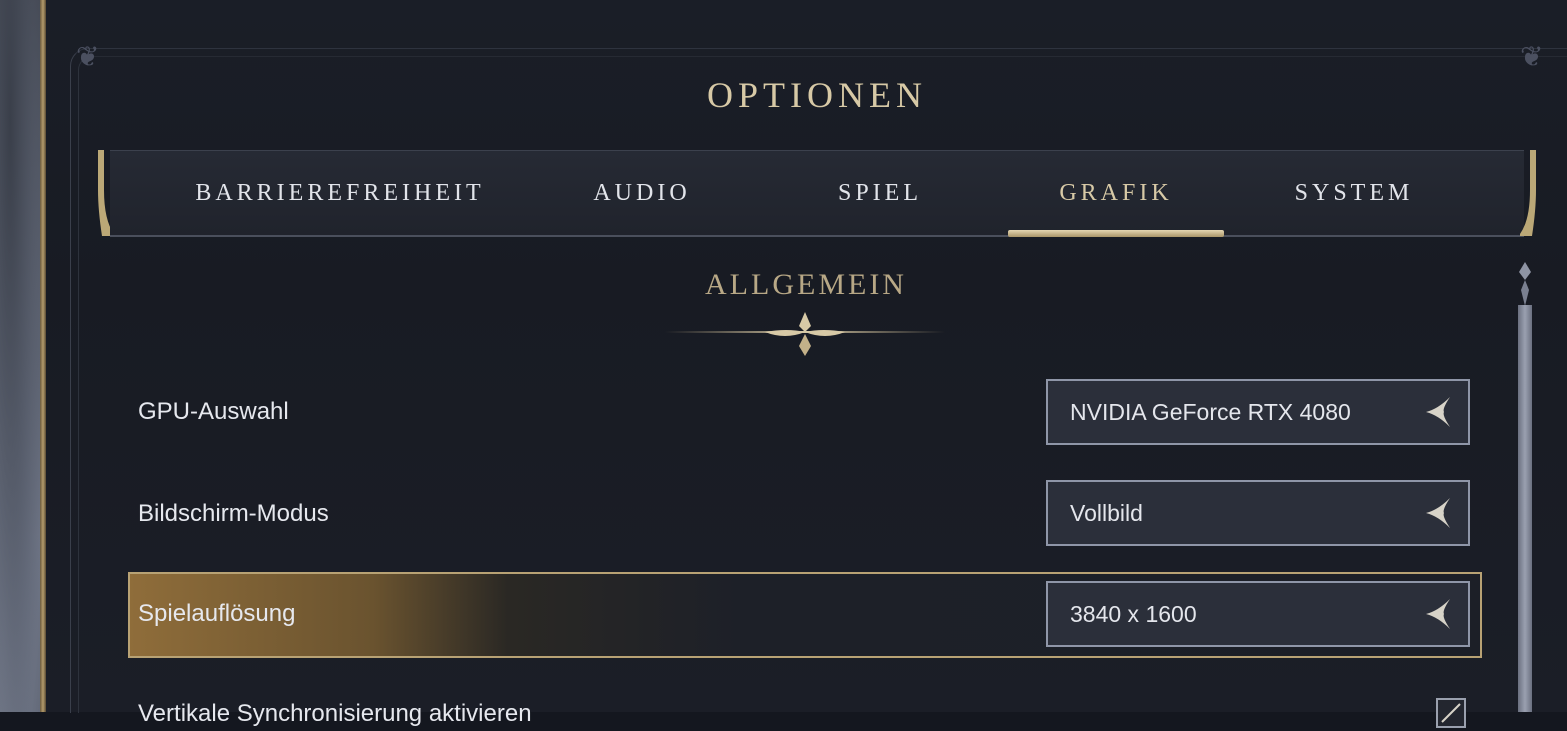 Image resolution: width=1567 pixels, height=731 pixels. I want to click on resolution-dropdown: 3840 x 1600, so click(1258, 614).